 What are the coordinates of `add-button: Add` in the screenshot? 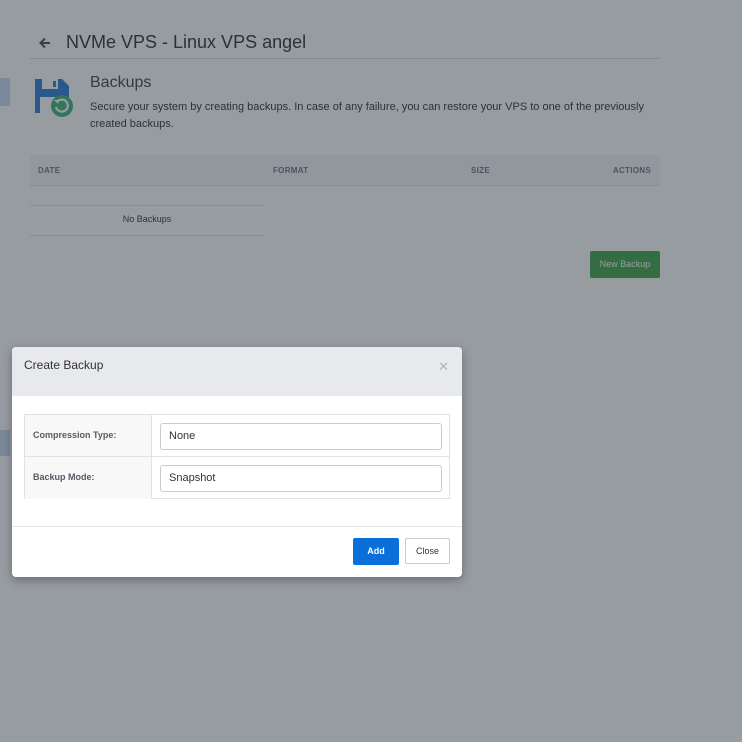 It's located at (376, 551).